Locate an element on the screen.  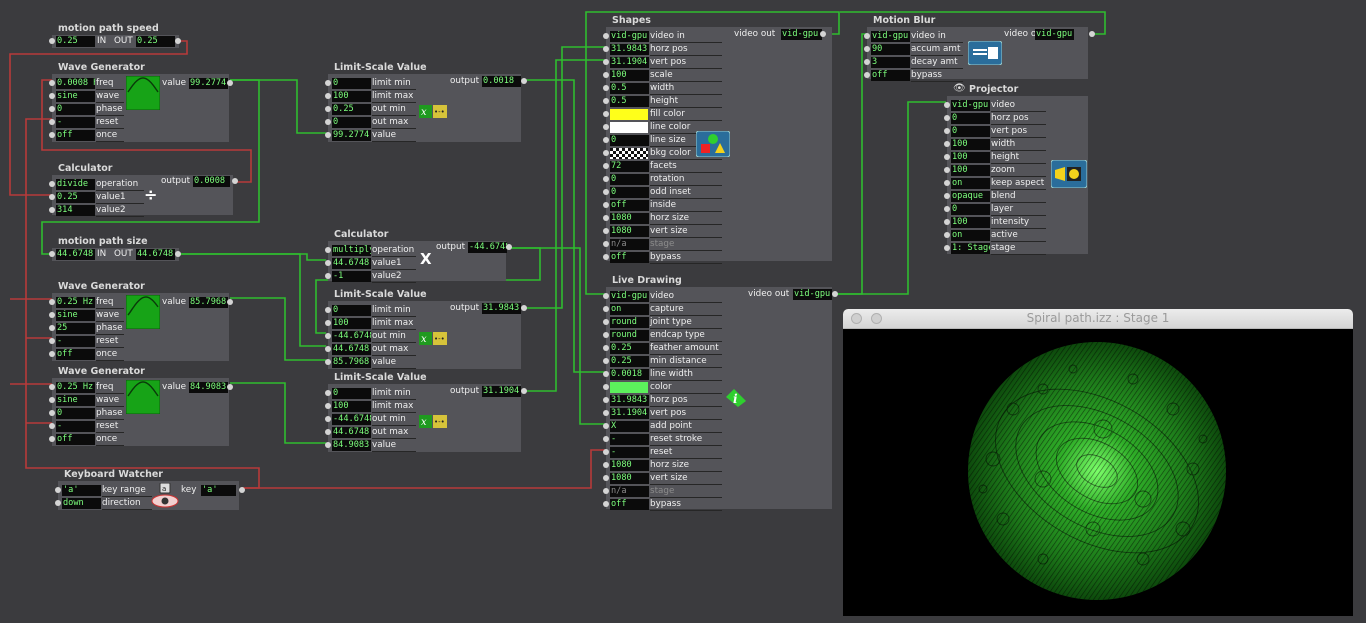
shapes-value-field: 1080 is located at coordinates (629, 218).